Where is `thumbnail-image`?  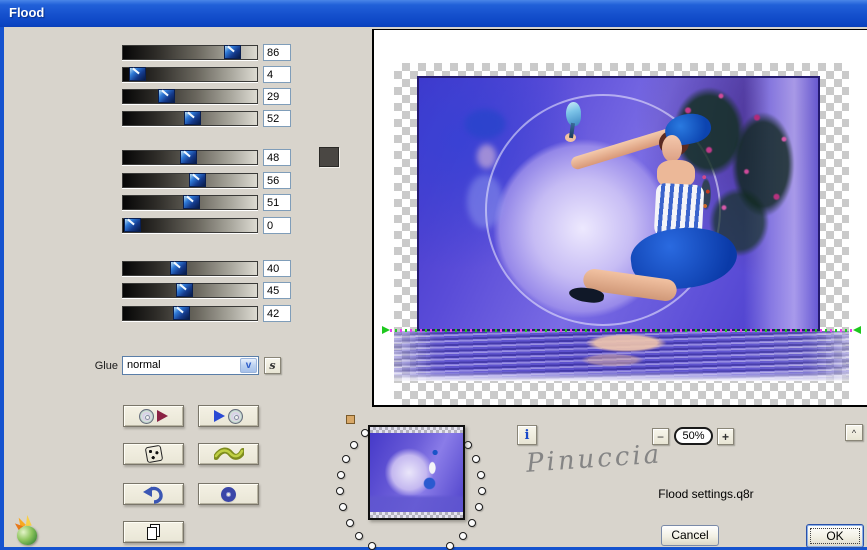
thumbnail-image is located at coordinates (416, 472).